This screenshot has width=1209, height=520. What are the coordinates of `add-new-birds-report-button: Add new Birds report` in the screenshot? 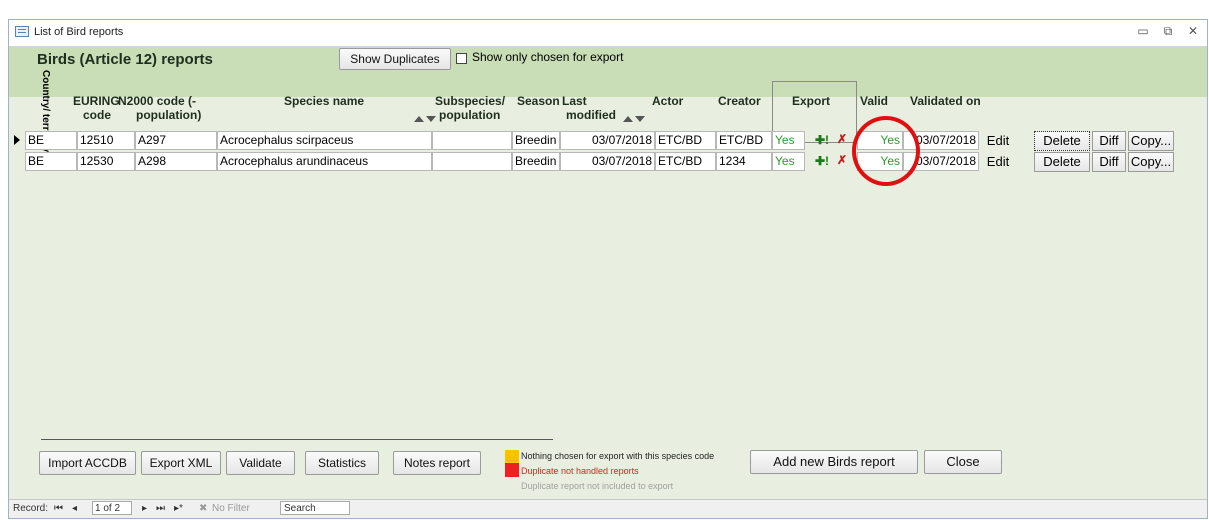 It's located at (834, 462).